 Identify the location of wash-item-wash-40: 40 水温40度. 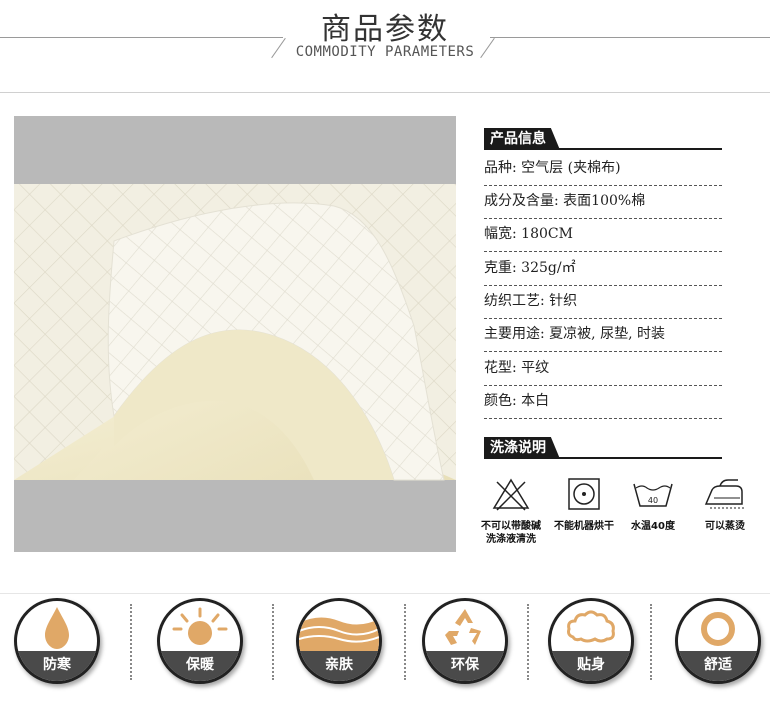
(653, 504).